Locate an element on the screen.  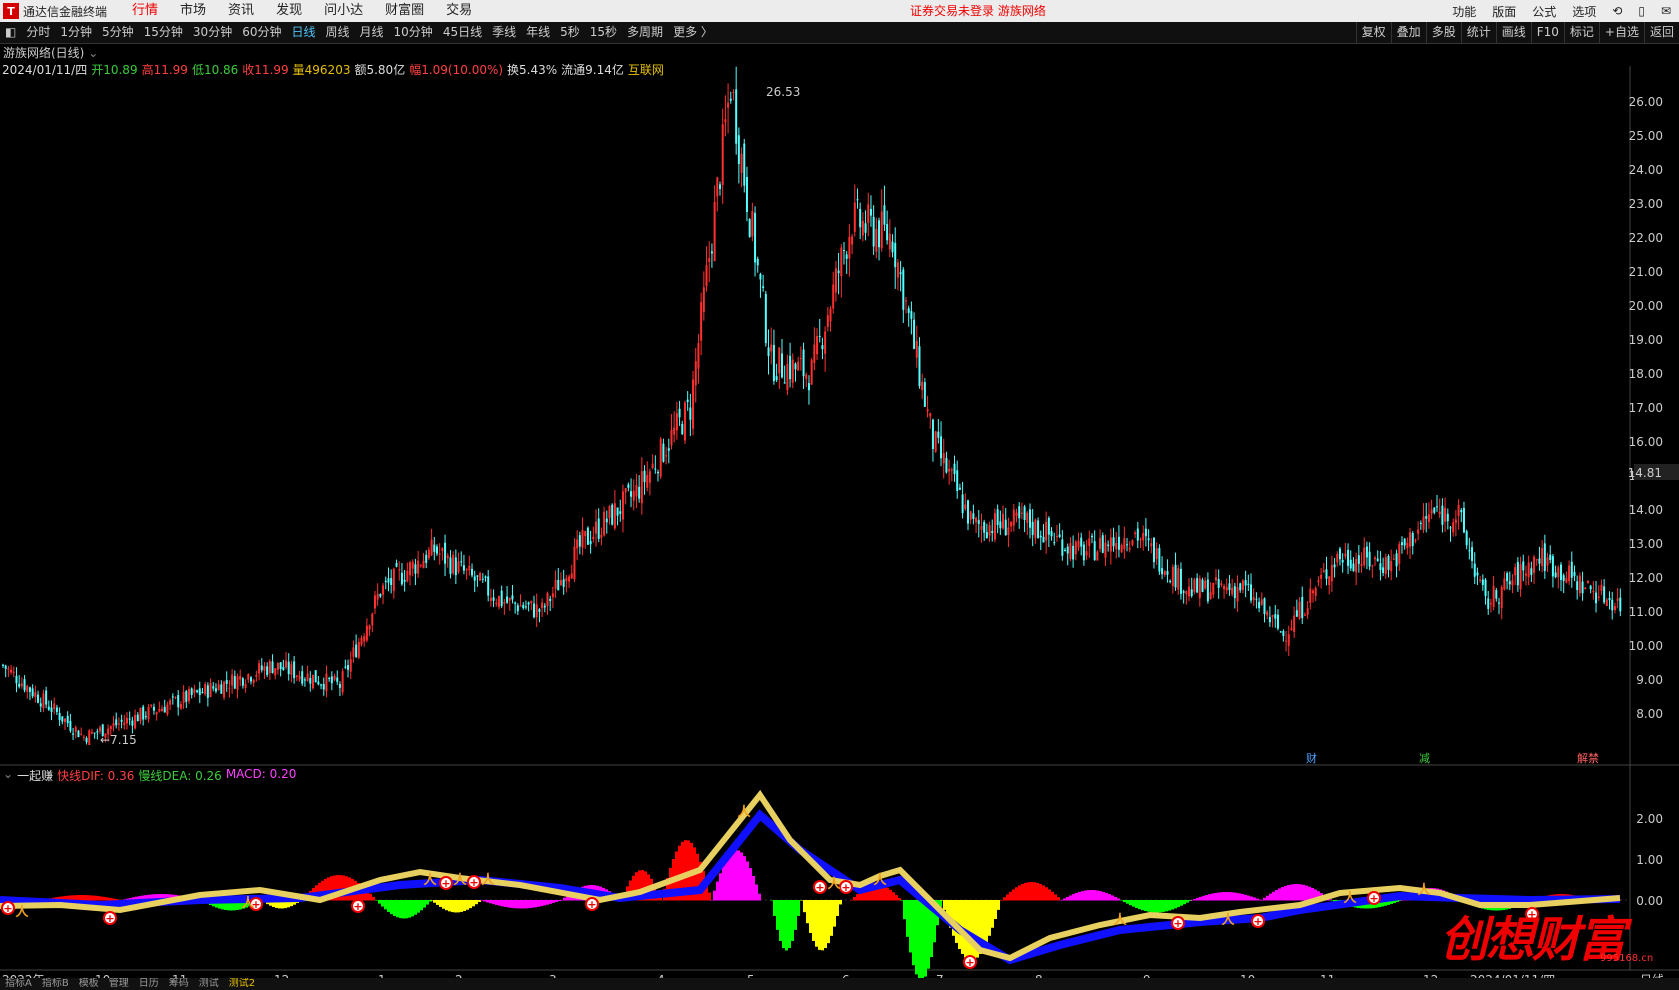
bottom-tab: 筹码 is located at coordinates (179, 984).